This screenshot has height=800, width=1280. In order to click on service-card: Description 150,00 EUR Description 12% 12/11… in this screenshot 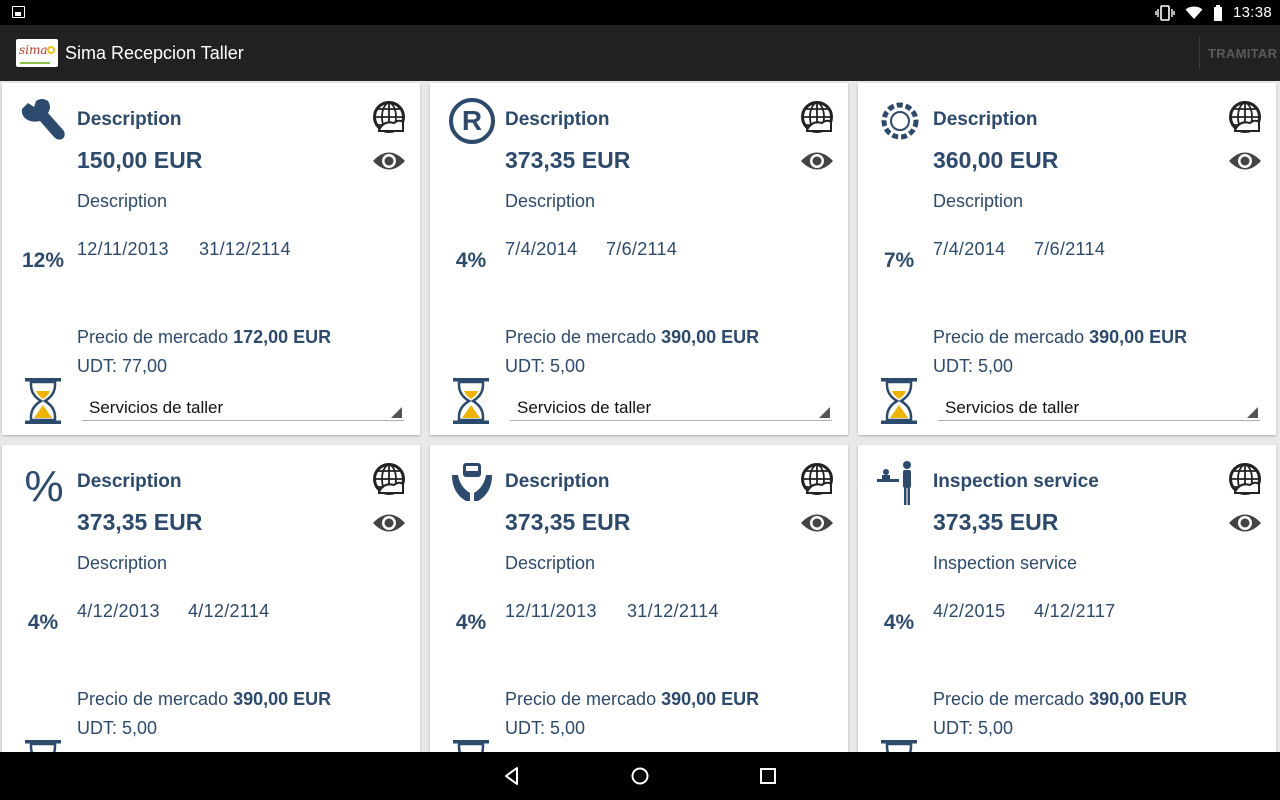, I will do `click(211, 259)`.